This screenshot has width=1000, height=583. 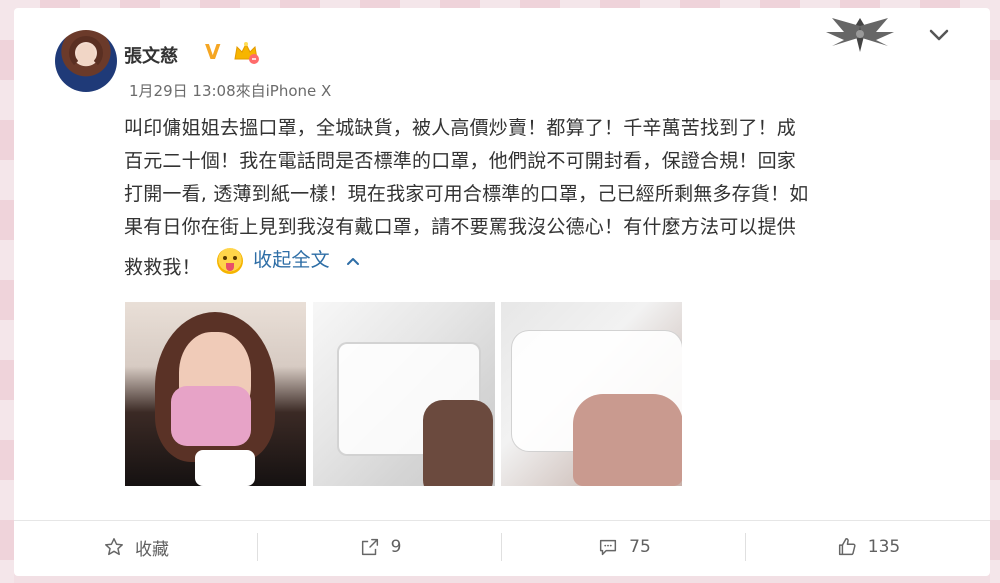 I want to click on content-line-2: 百元二十個！我在電話問是否標準的口罩，他們說不可開封看，保證合規！回家, so click(x=460, y=161).